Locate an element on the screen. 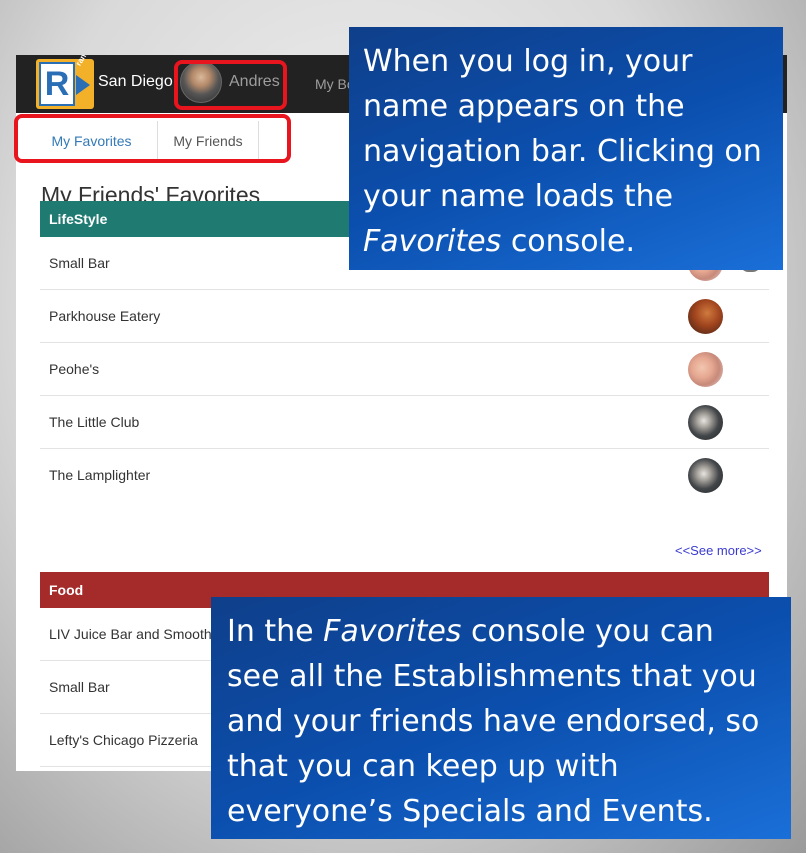 This screenshot has height=853, width=806. rankit-logo: R rankit is located at coordinates (65, 82).